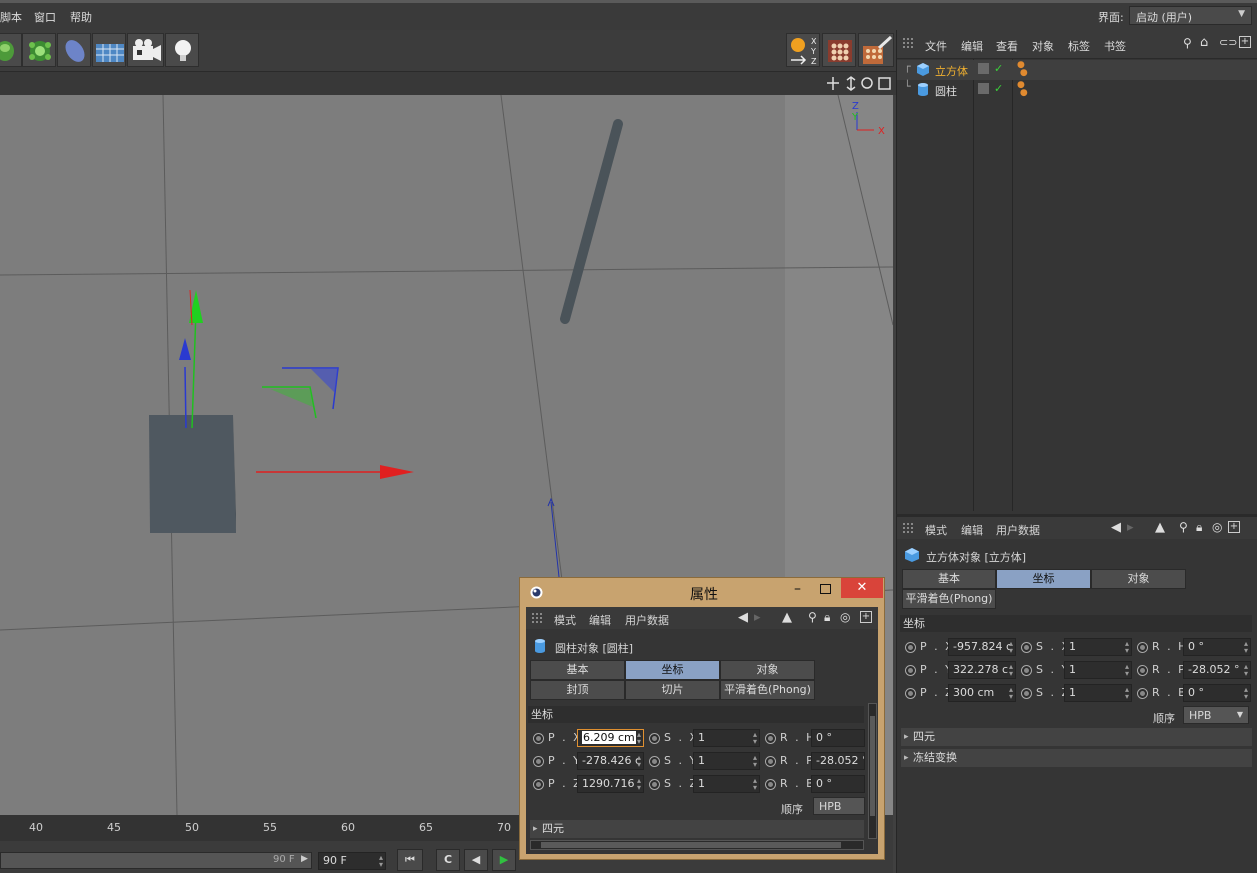  Describe the element at coordinates (757, 617) in the screenshot. I see `forward-arrow-icon: ▸` at that location.